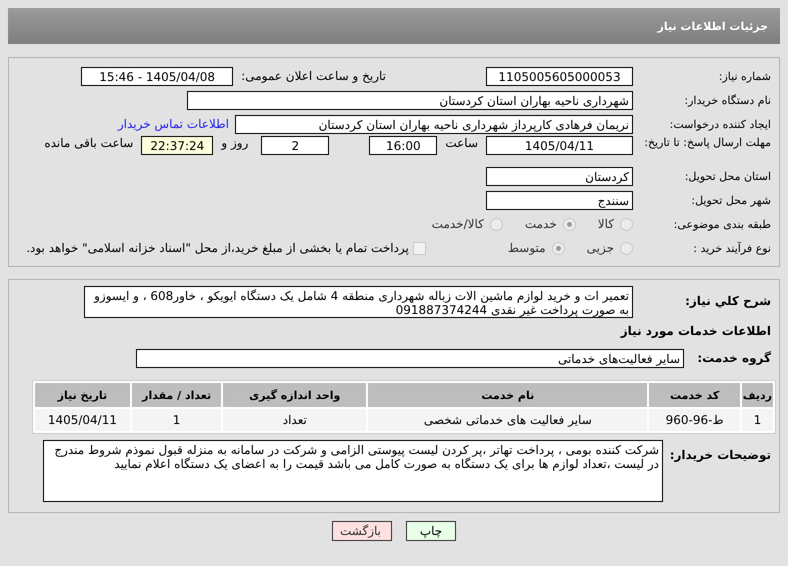 This screenshot has height=566, width=788. I want to click on column-header: ردیف, so click(757, 395).